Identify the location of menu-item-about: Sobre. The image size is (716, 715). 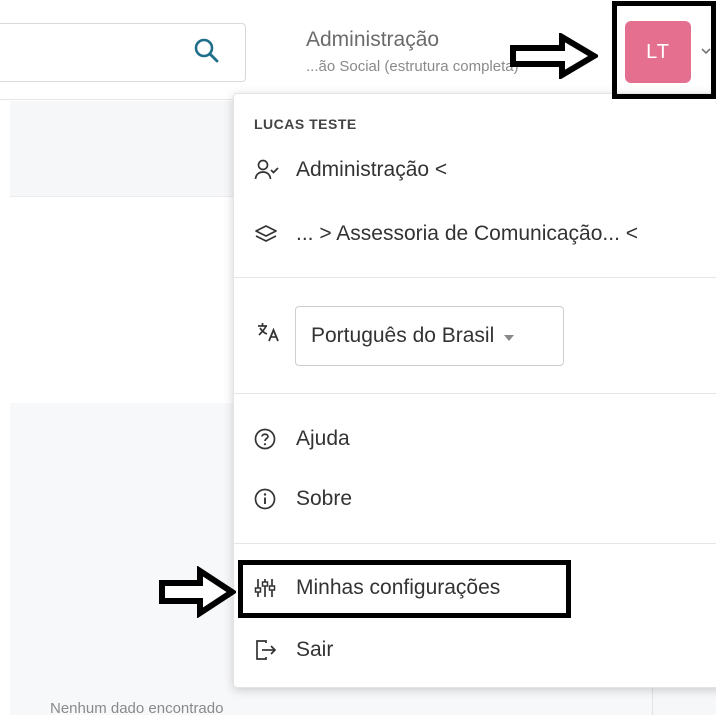
(303, 499).